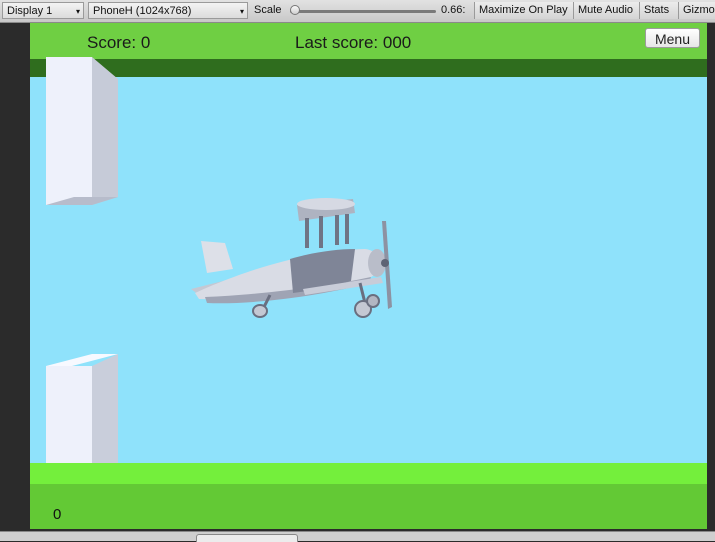 This screenshot has width=715, height=542. I want to click on scale-value: 0.66:, so click(453, 10).